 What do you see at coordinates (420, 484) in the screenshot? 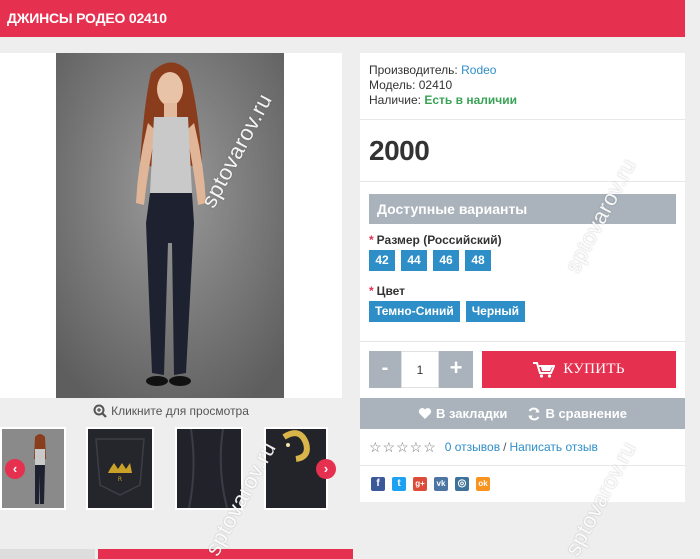
I see `googleplus-icon: g+` at bounding box center [420, 484].